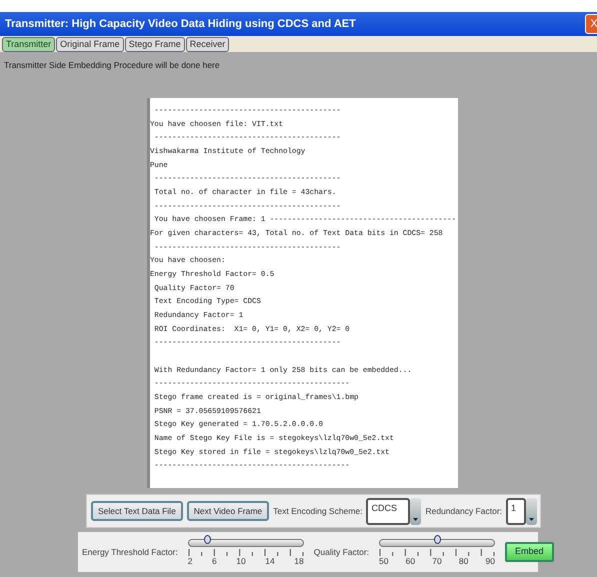 This screenshot has width=597, height=577. I want to click on slider-label: Energy Threshold Factor:, so click(130, 552).